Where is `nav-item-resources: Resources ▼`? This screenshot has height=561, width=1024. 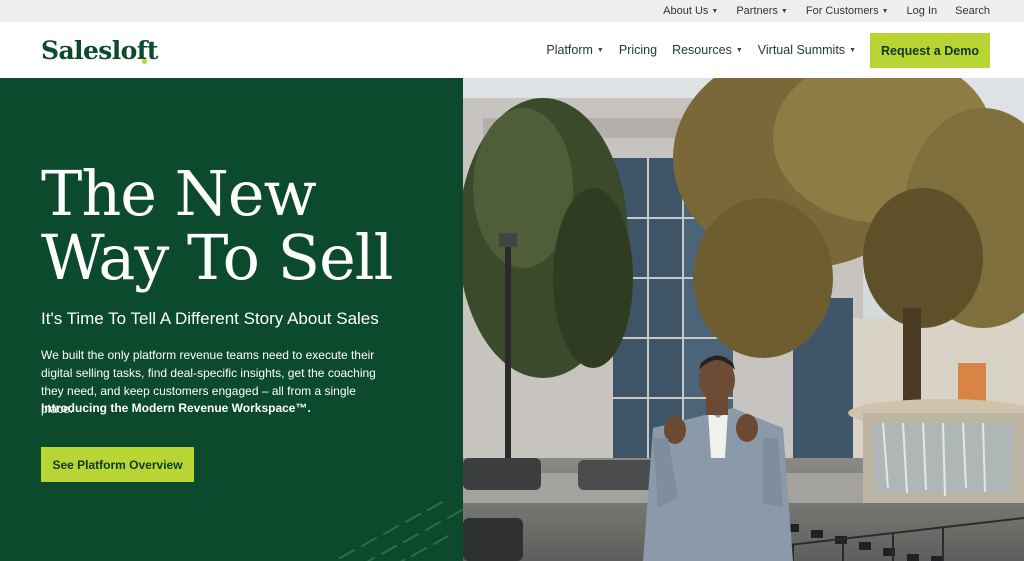
nav-item-resources: Resources ▼ is located at coordinates (707, 50).